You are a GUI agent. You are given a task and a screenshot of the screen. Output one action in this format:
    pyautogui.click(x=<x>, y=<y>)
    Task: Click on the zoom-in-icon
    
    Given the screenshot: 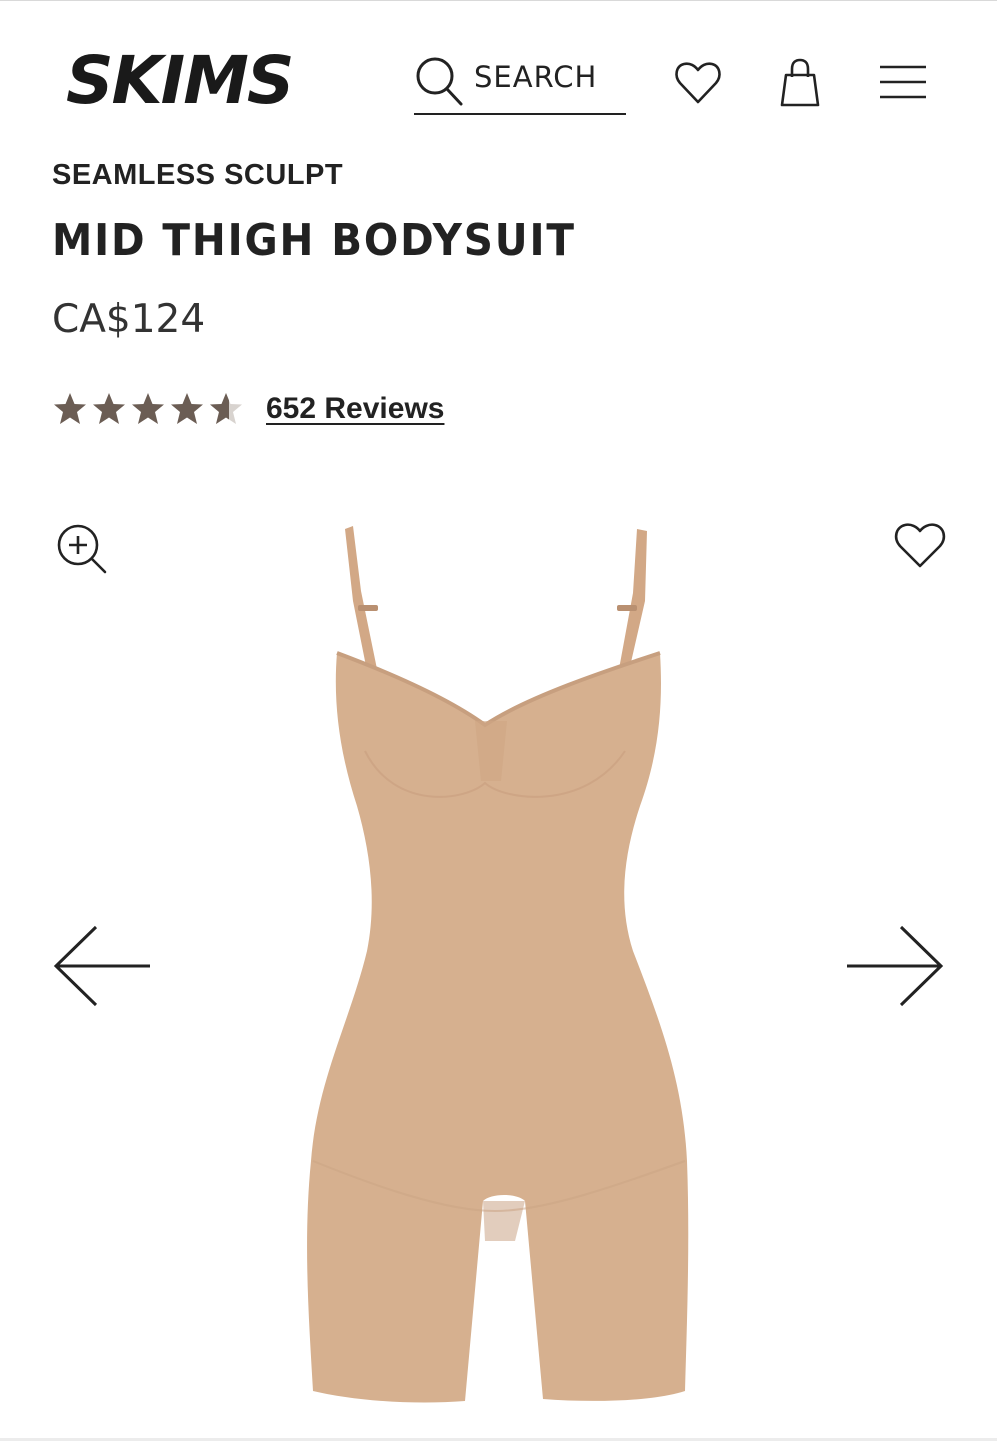 What is the action you would take?
    pyautogui.click(x=82, y=549)
    